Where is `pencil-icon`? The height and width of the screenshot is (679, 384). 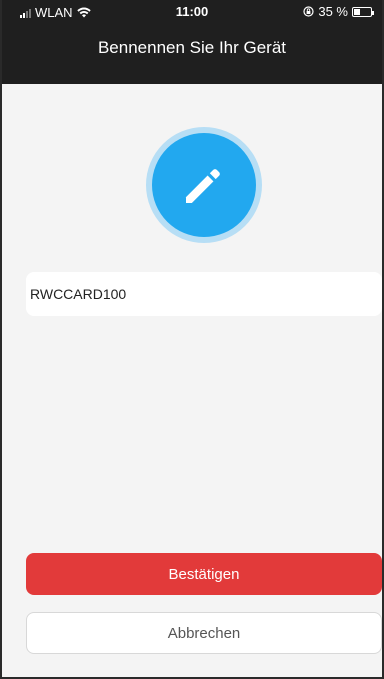 pencil-icon is located at coordinates (203, 186).